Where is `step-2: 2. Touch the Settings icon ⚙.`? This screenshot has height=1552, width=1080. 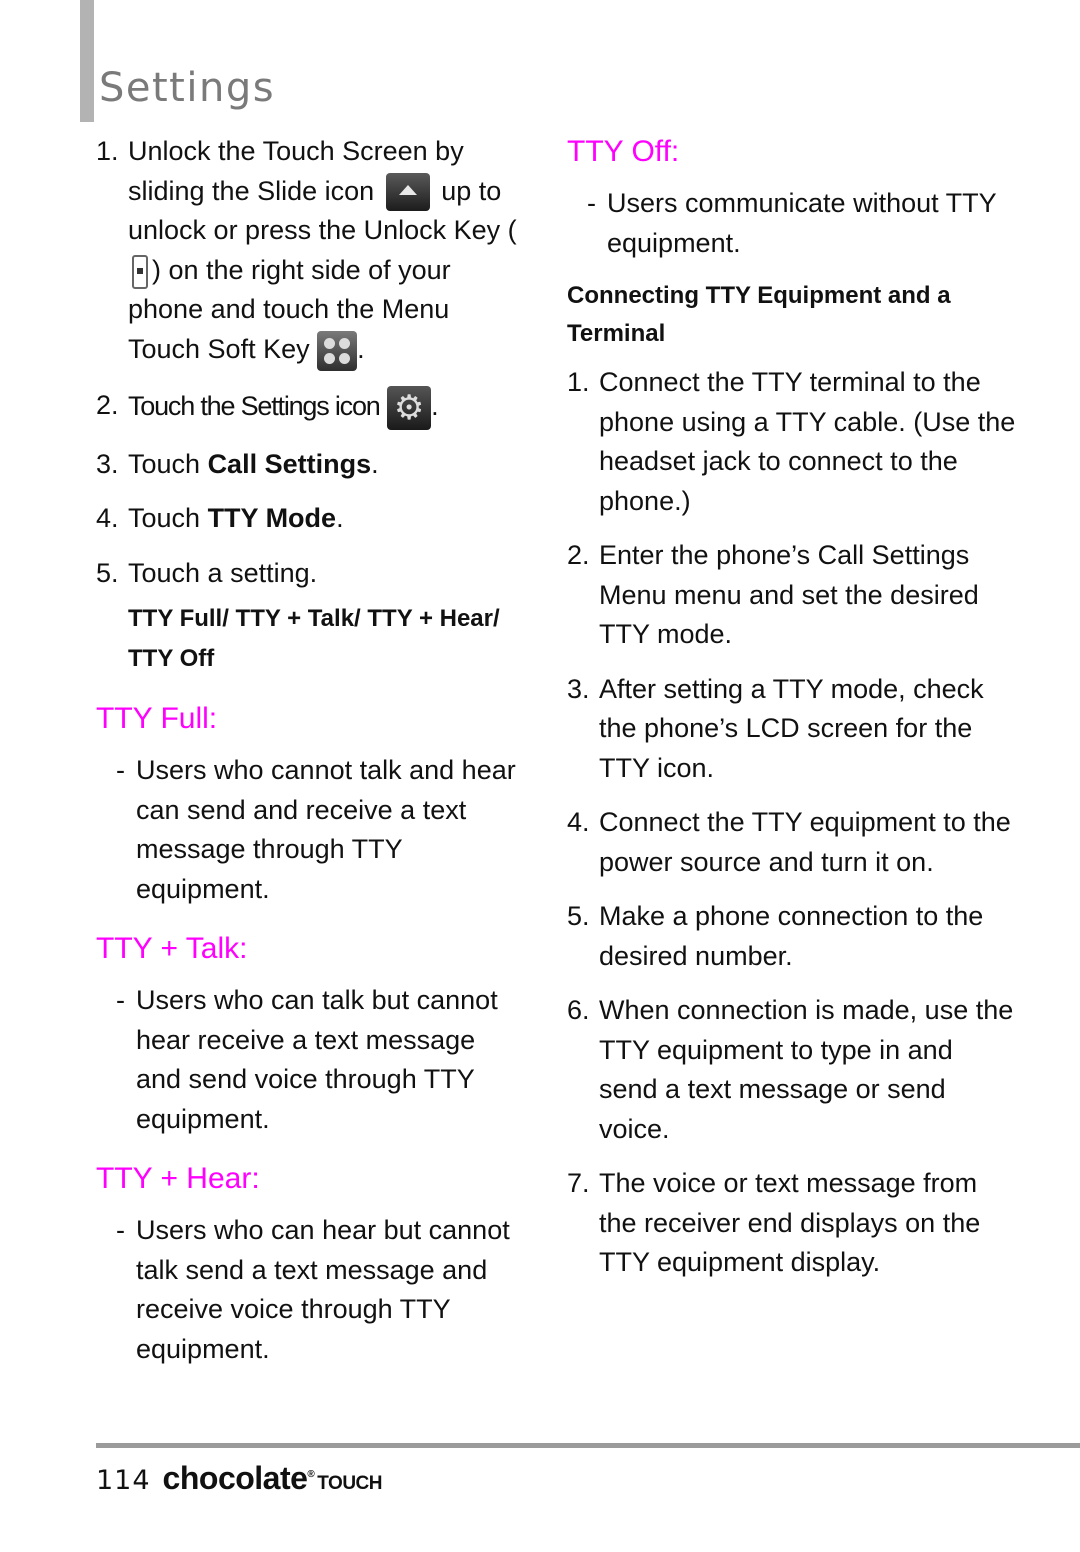
step-2: 2. Touch the Settings icon ⚙. is located at coordinates (311, 407).